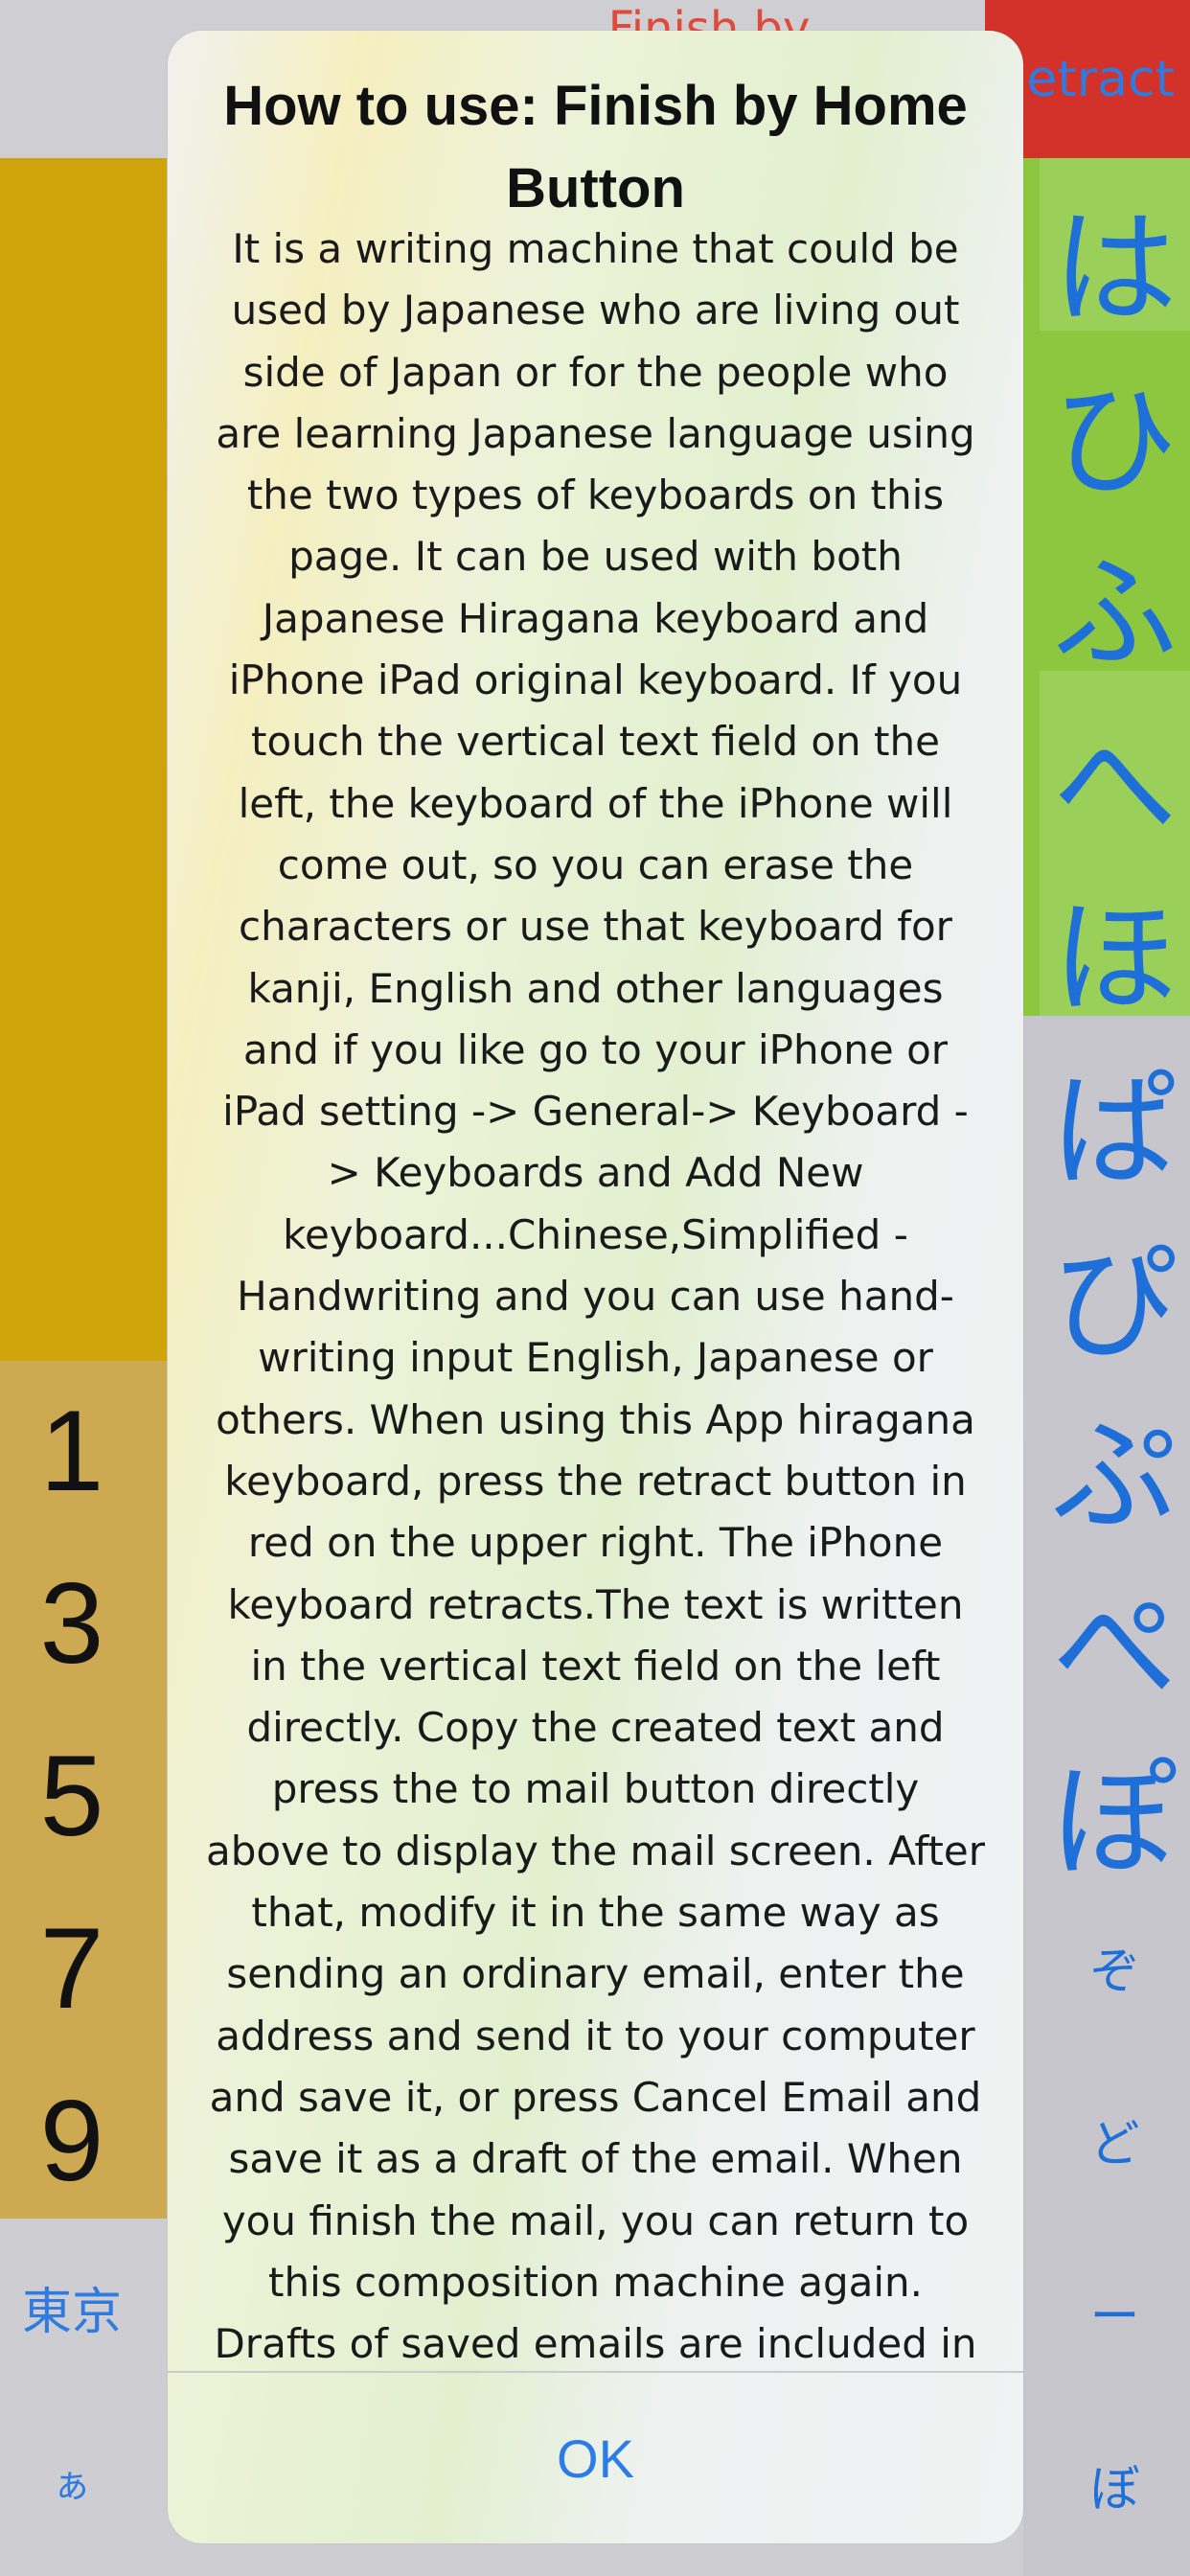 The image size is (1190, 2576). What do you see at coordinates (72, 1623) in the screenshot?
I see `number-key-3: 3` at bounding box center [72, 1623].